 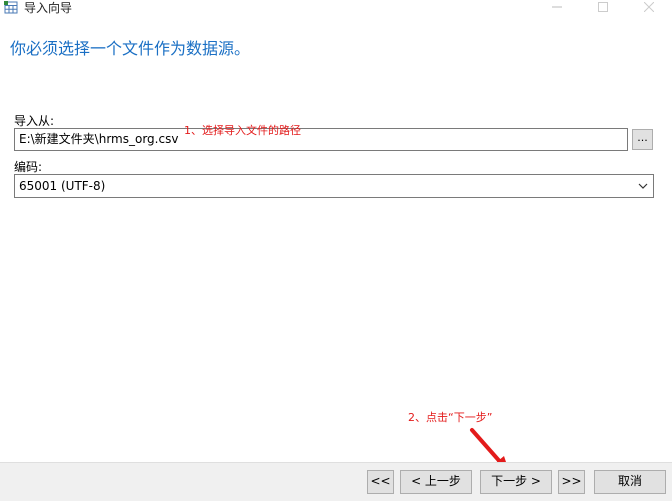 I want to click on minimize-icon, so click(x=557, y=7).